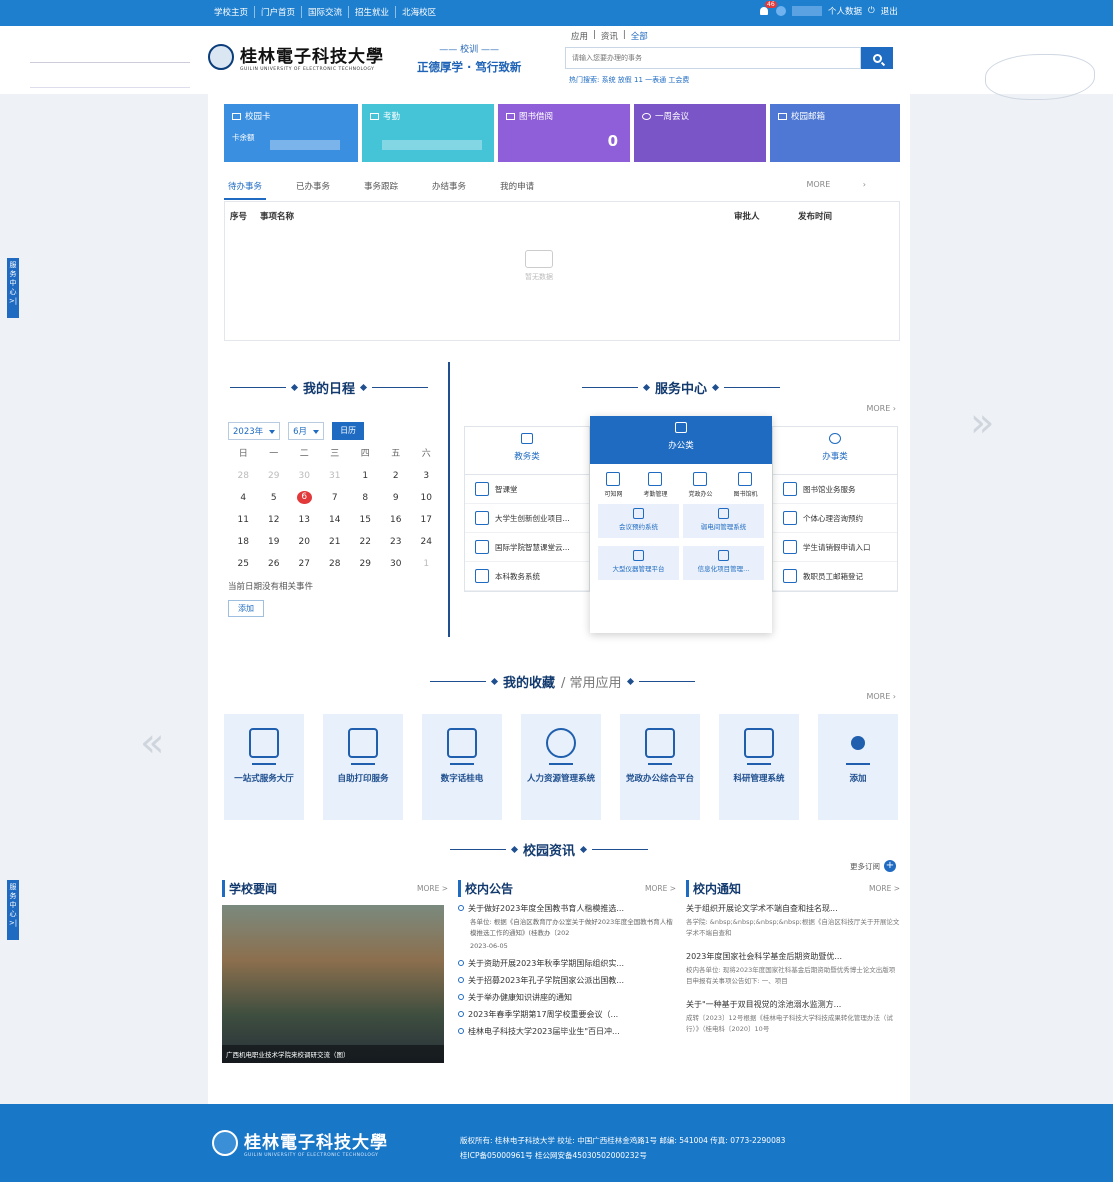 This screenshot has width=1113, height=1182. What do you see at coordinates (335, 476) in the screenshot?
I see `calendar-day: 31` at bounding box center [335, 476].